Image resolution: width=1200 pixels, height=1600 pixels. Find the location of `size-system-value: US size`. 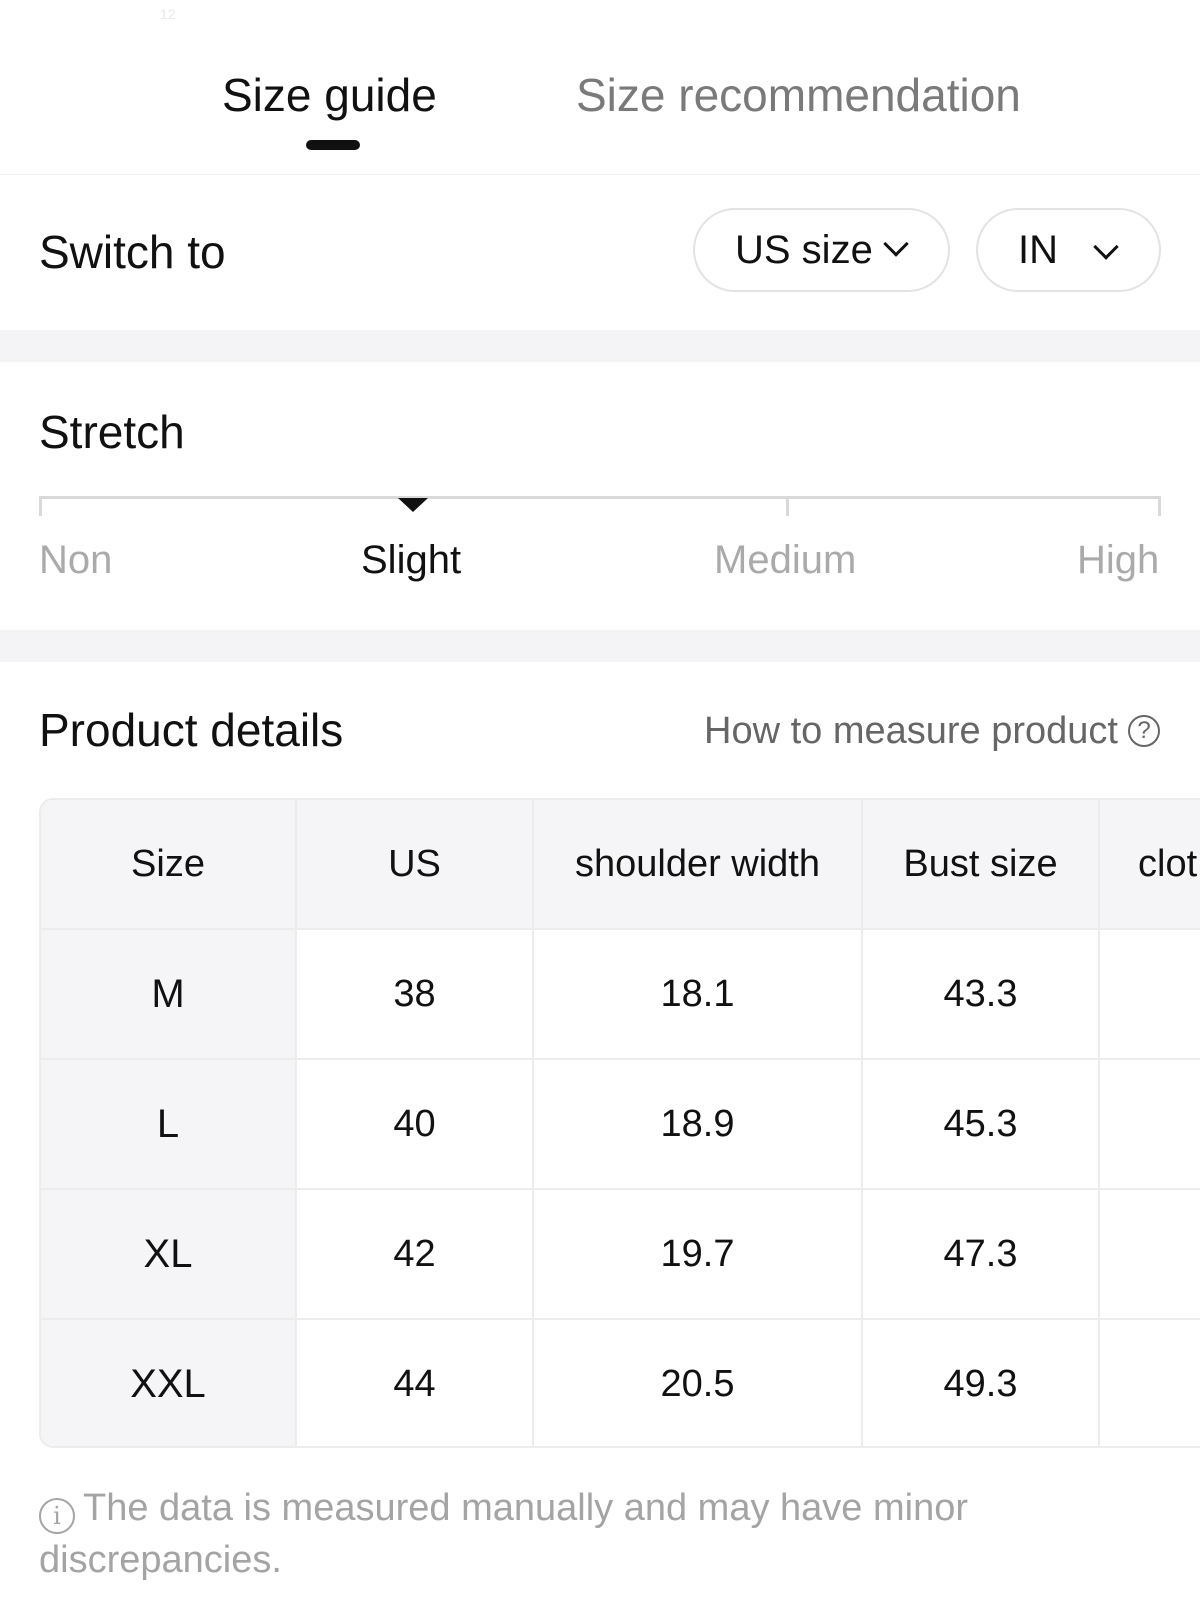

size-system-value: US size is located at coordinates (804, 250).